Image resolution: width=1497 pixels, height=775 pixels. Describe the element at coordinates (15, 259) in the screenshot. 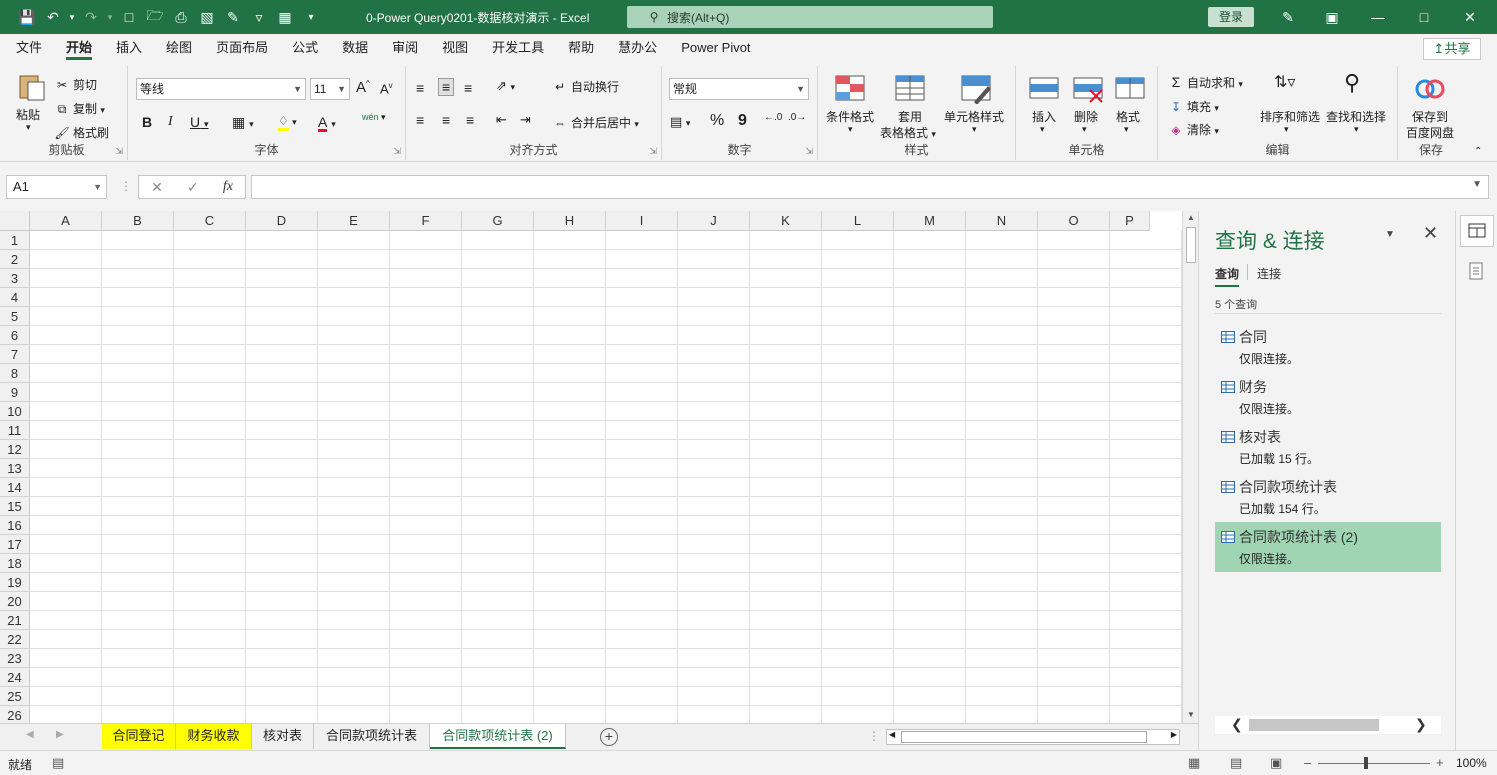

I see `row-header: 2` at that location.